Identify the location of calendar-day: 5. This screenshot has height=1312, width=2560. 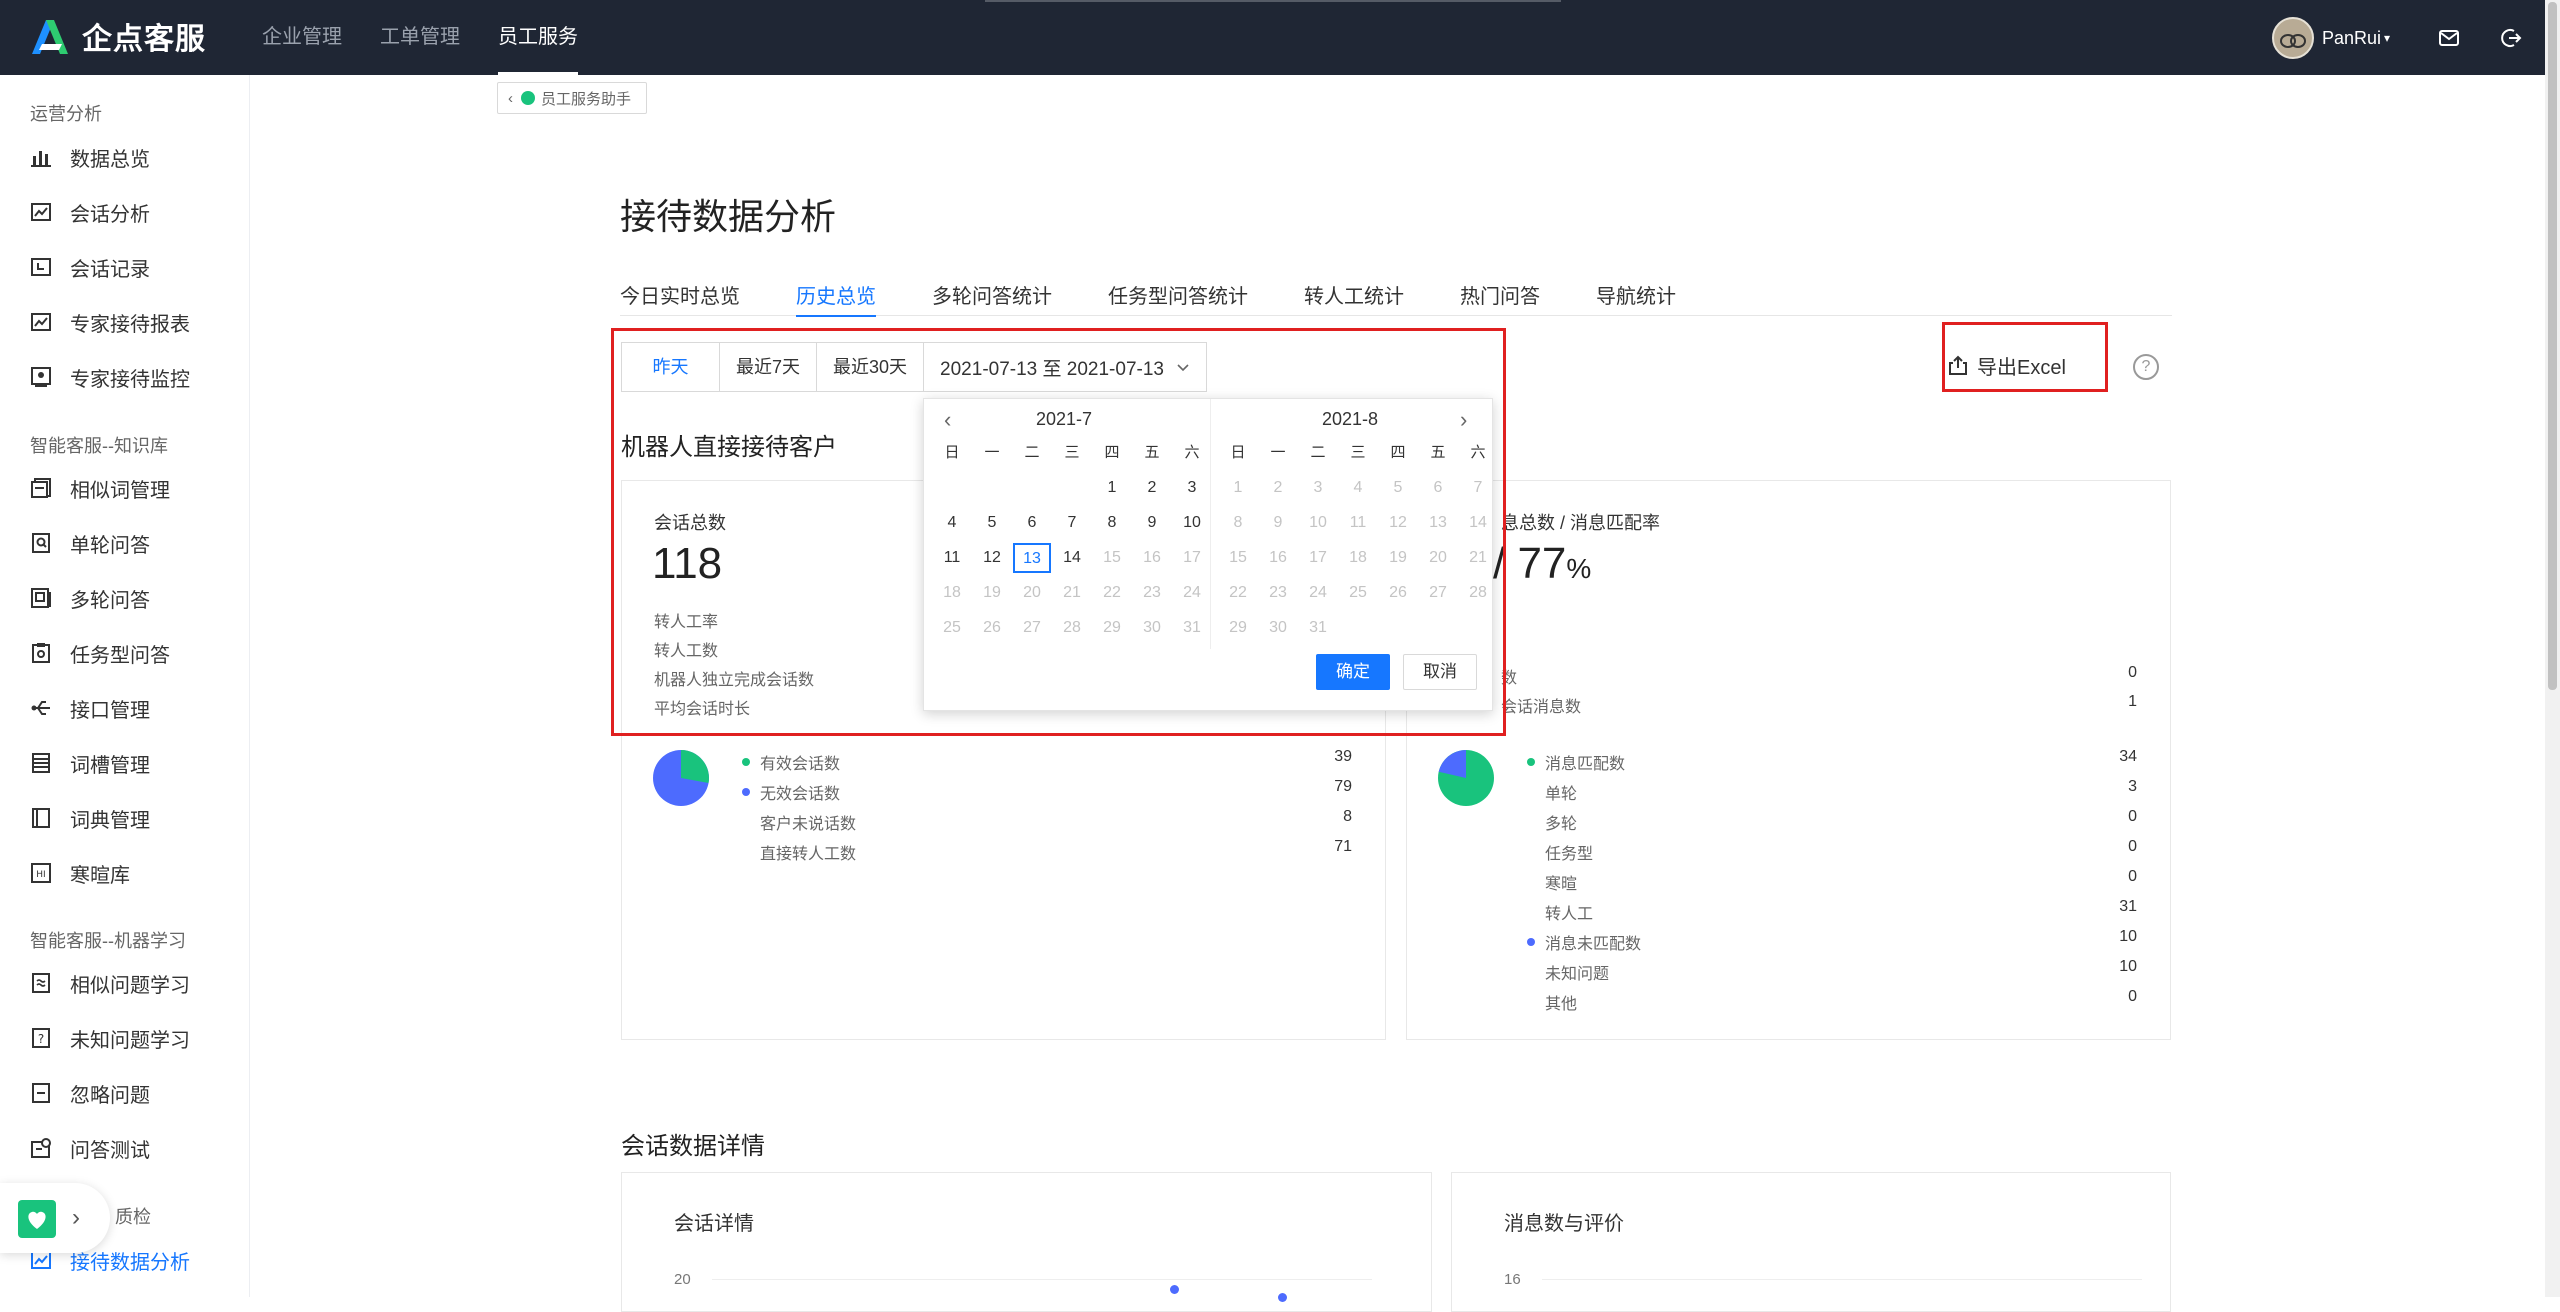
(992, 530).